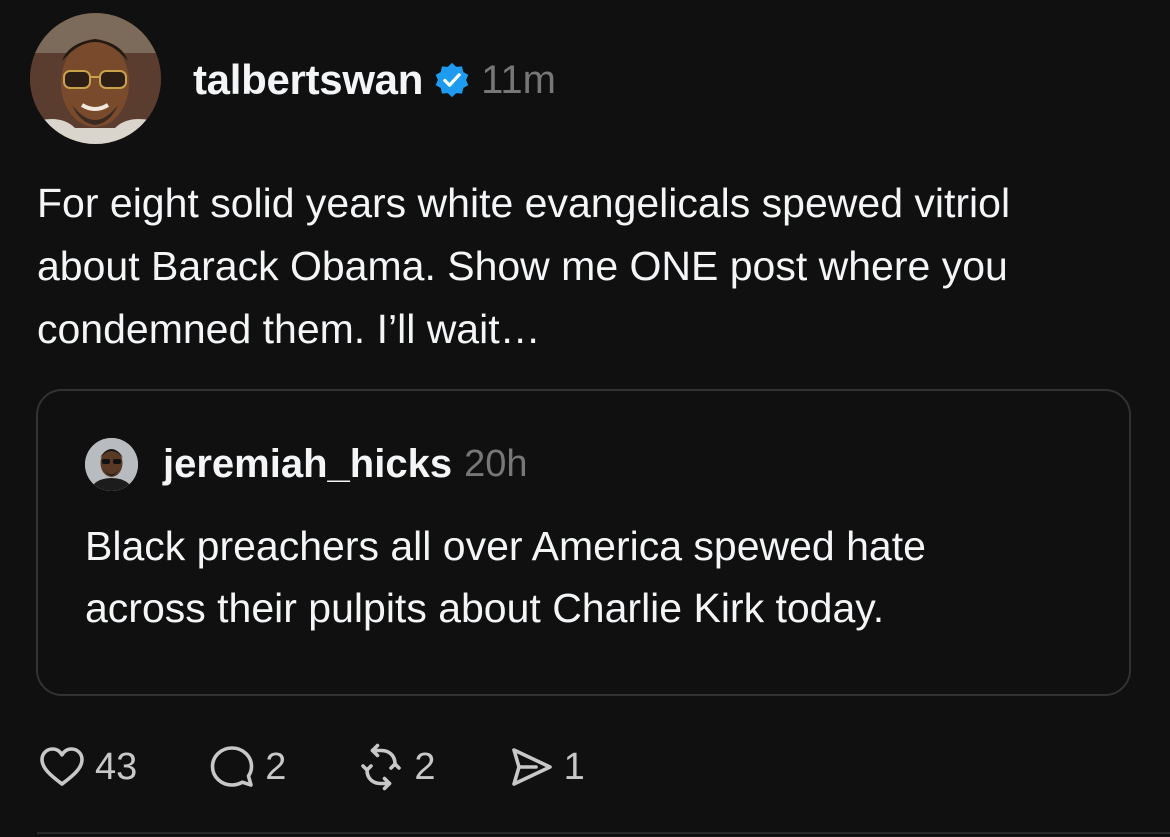 The height and width of the screenshot is (837, 1170). I want to click on quoted-author-avatar, so click(111, 464).